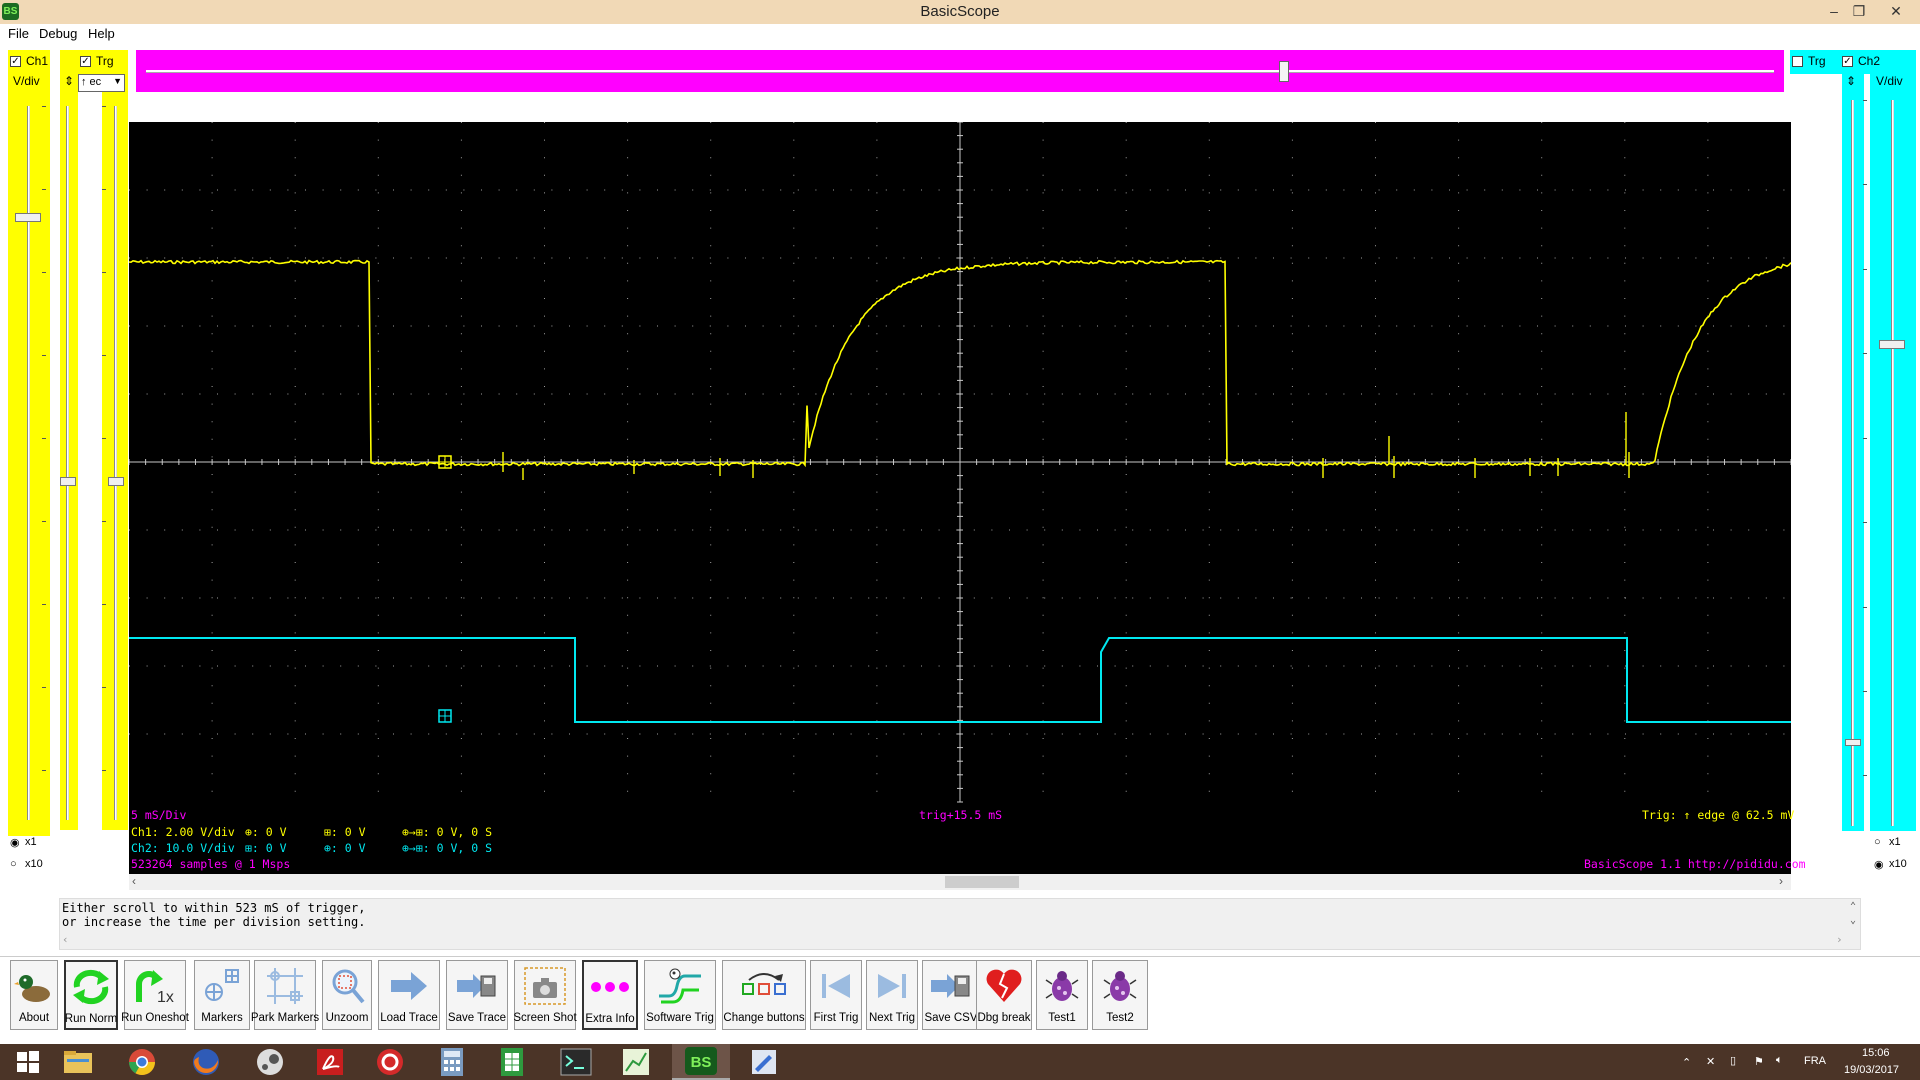  I want to click on minimize-button: –, so click(1834, 11).